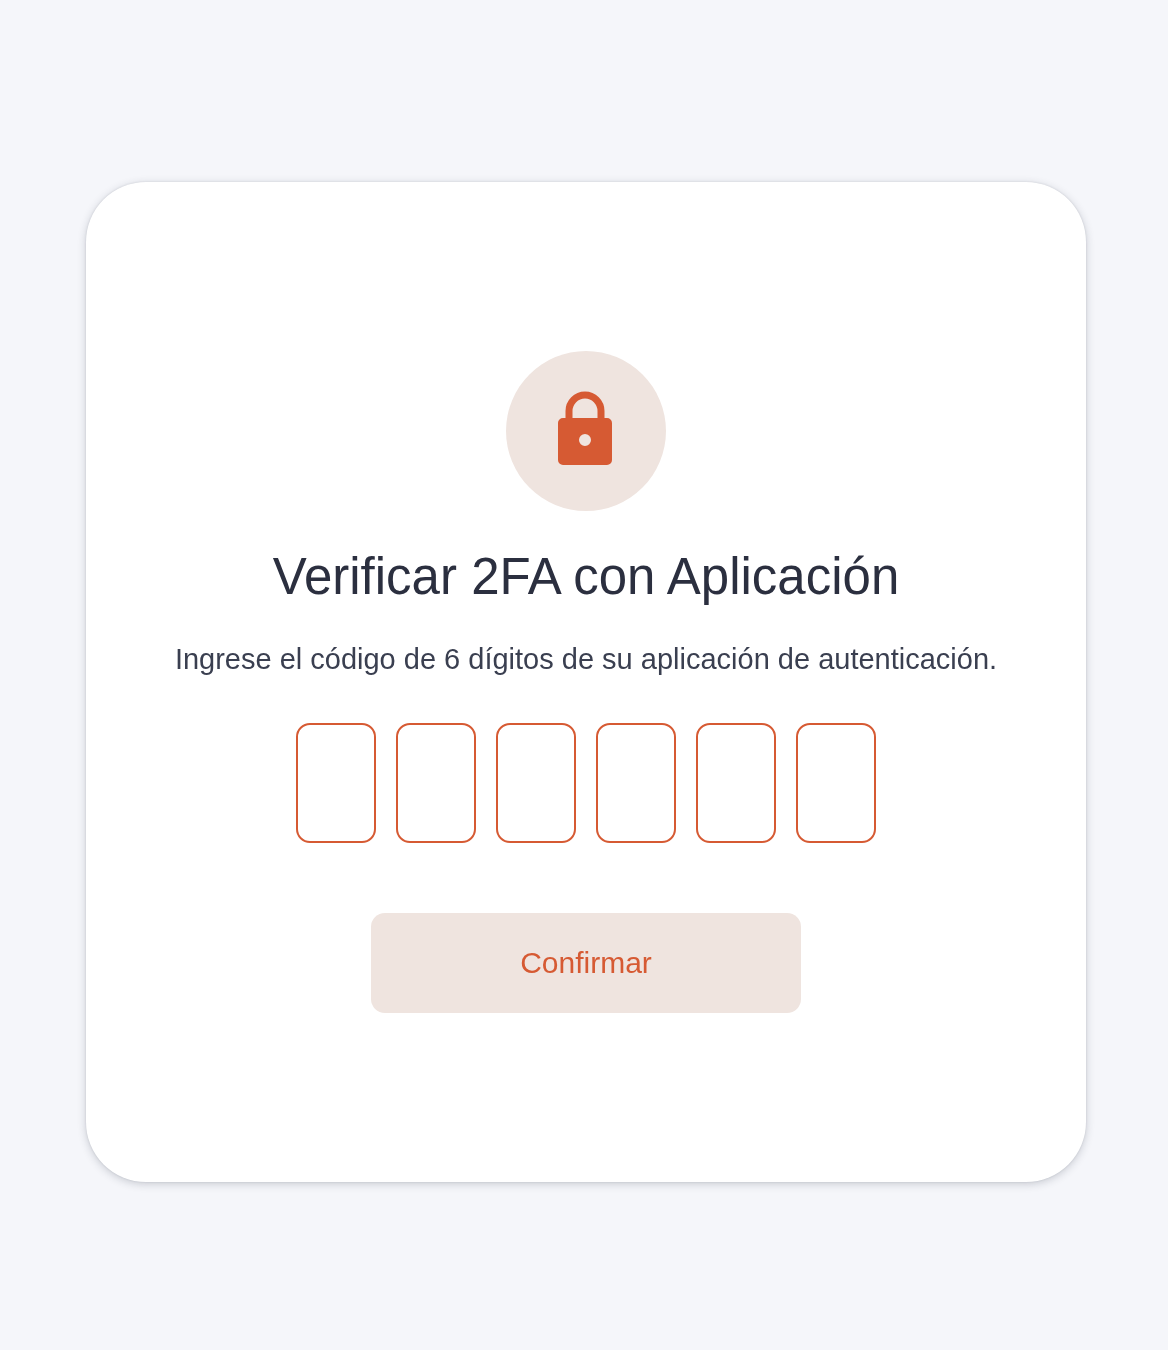  I want to click on dialog-title: Verificar 2FA con Aplicación, so click(586, 577).